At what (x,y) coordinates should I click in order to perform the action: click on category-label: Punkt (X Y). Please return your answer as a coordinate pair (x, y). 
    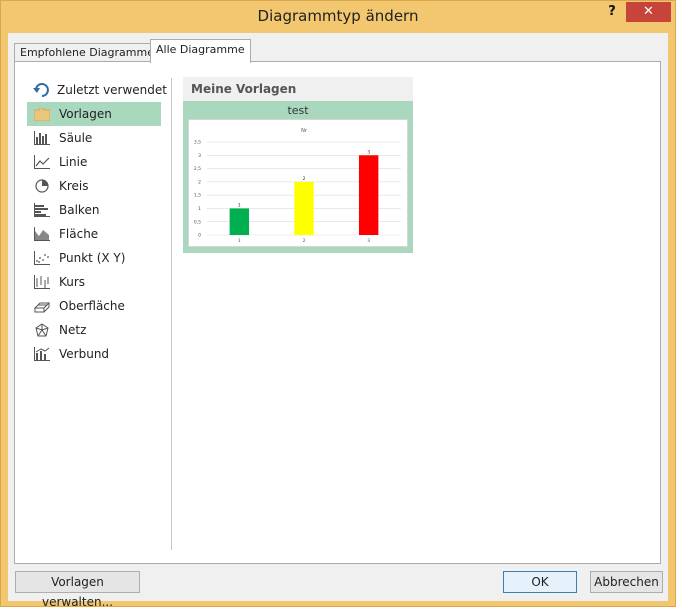
    Looking at the image, I should click on (92, 258).